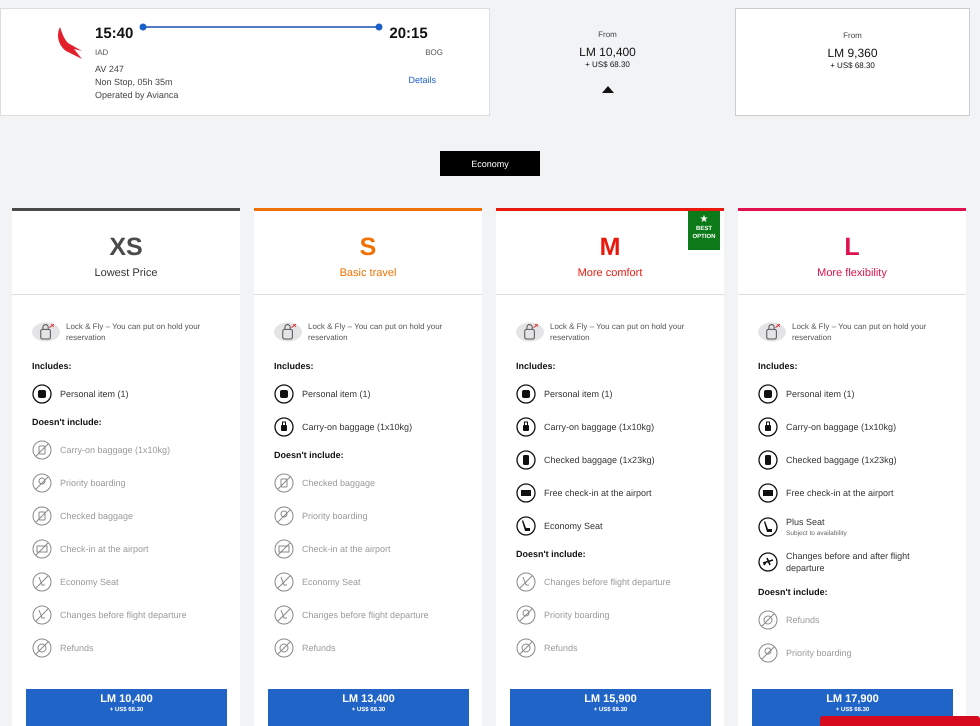  What do you see at coordinates (434, 52) in the screenshot?
I see `arrival-airport: BOG` at bounding box center [434, 52].